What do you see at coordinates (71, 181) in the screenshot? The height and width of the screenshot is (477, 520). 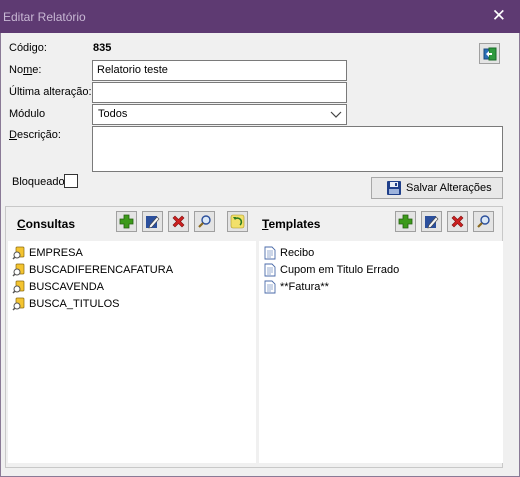 I see `bloqueado-checkbox` at bounding box center [71, 181].